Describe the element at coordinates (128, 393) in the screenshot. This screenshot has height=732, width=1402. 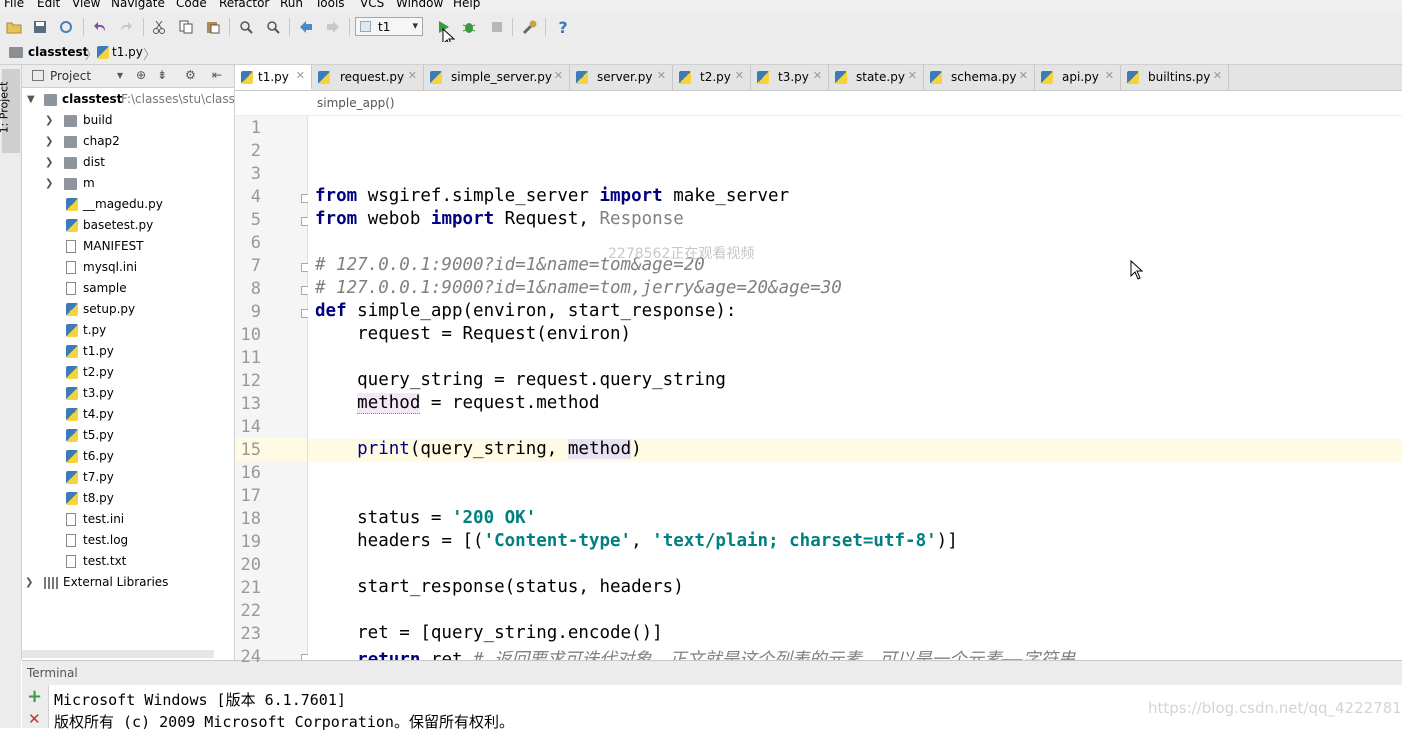
I see `tree-item: t3.py` at that location.